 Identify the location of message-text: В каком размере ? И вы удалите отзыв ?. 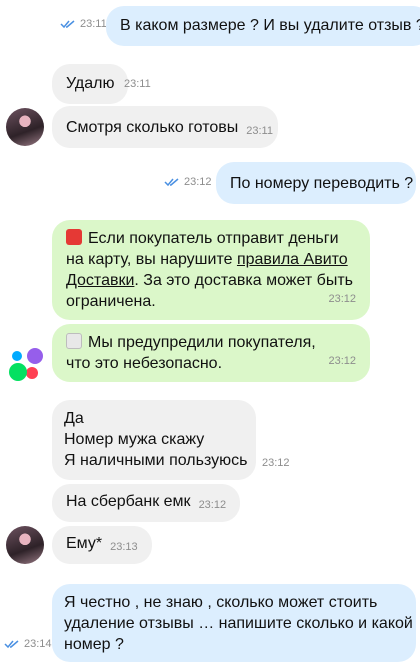
(270, 25).